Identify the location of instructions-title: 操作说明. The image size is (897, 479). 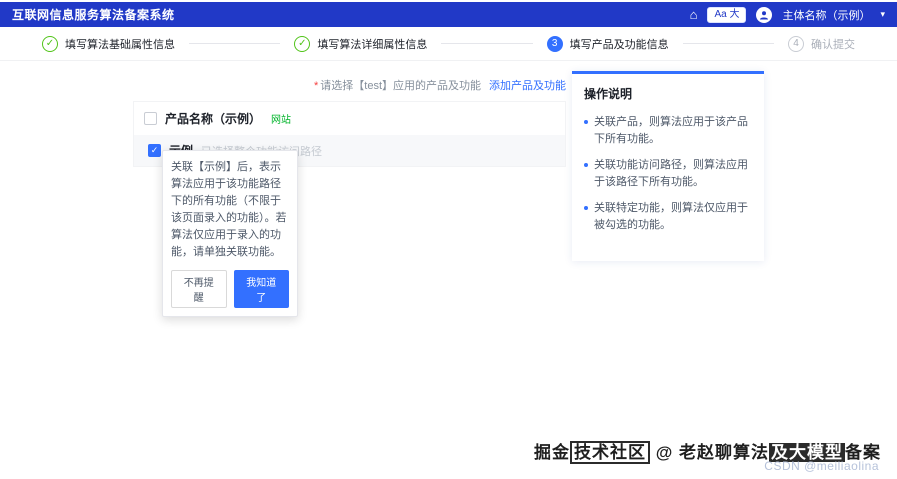
(608, 94).